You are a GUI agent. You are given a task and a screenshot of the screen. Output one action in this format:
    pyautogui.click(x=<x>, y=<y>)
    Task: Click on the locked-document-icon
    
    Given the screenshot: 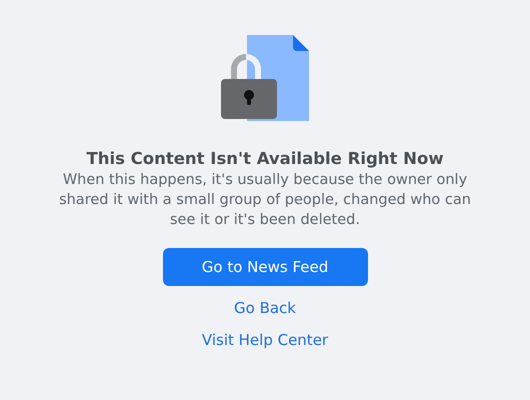 What is the action you would take?
    pyautogui.click(x=265, y=78)
    